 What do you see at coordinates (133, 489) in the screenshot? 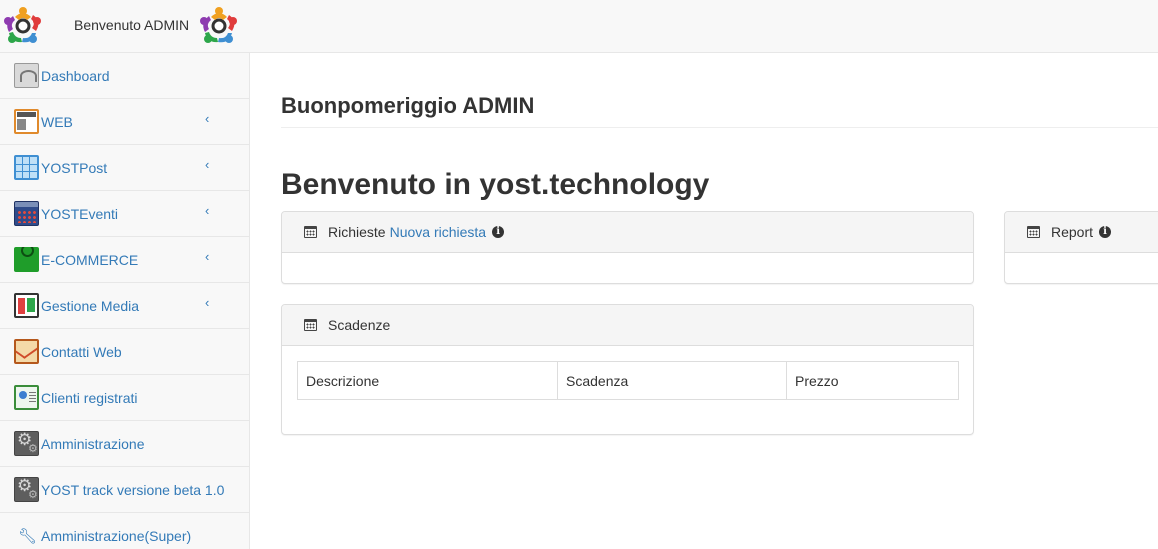
I see `sidebar-item-label: YOST track versione beta 1.0` at bounding box center [133, 489].